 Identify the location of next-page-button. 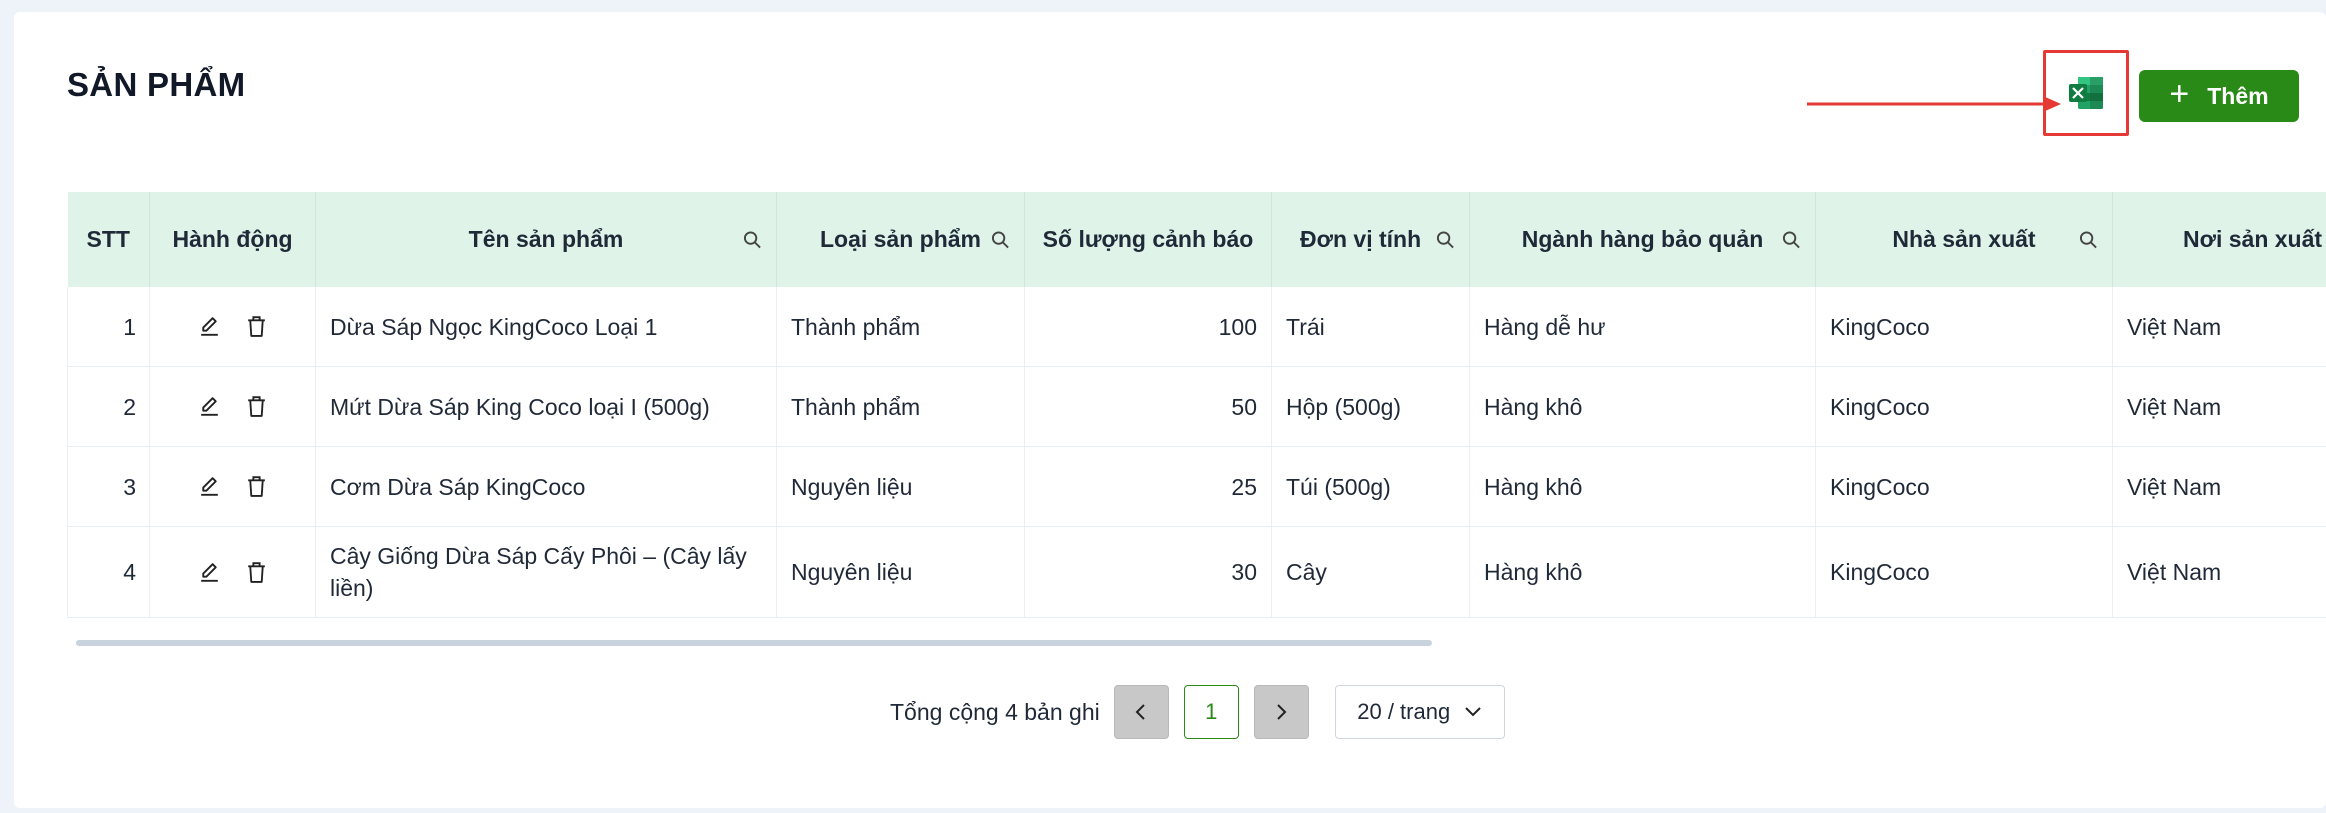
(1281, 712).